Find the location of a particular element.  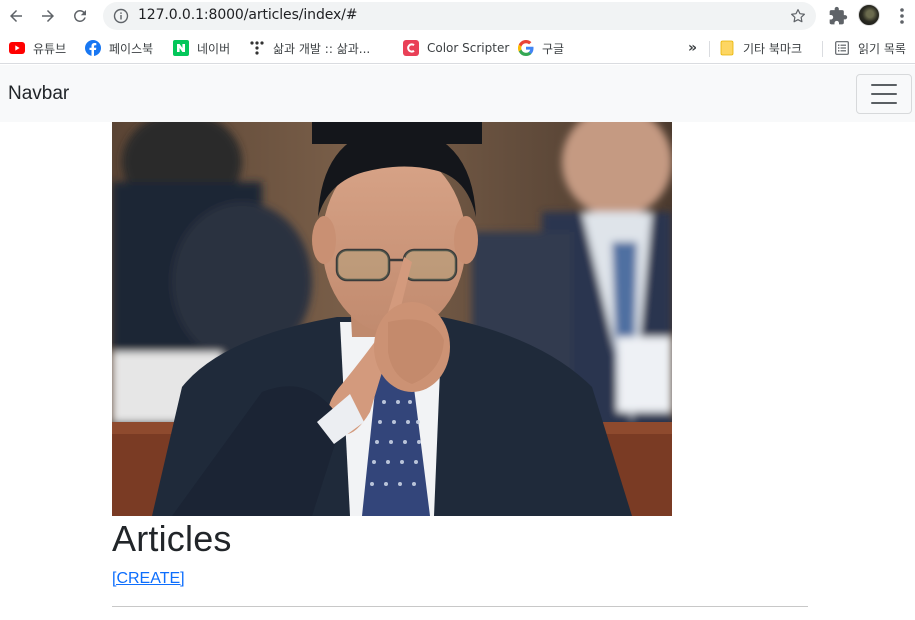

navbar-toggler-button is located at coordinates (884, 94).